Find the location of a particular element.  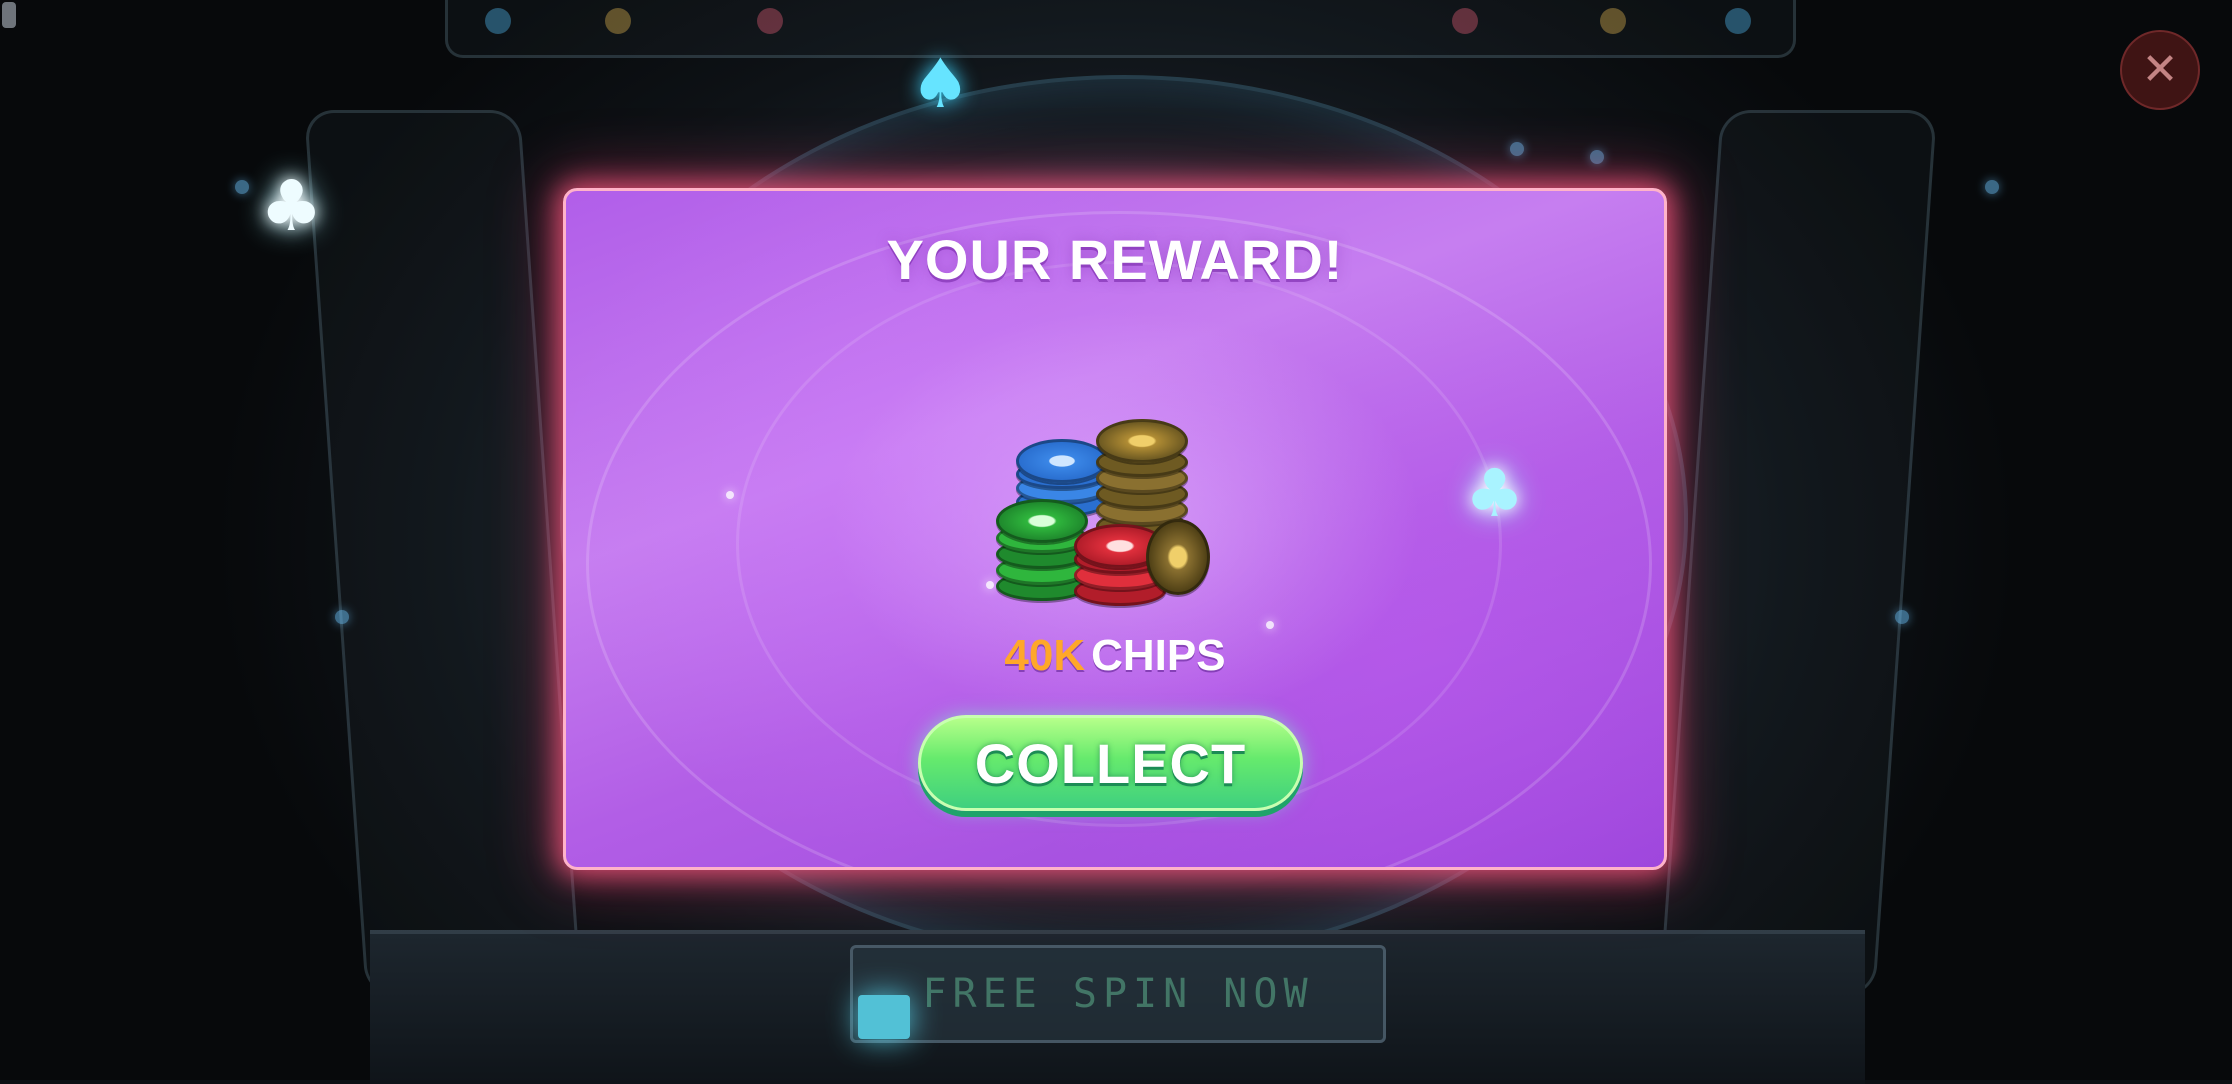

top-light-gold-right is located at coordinates (1613, 21).